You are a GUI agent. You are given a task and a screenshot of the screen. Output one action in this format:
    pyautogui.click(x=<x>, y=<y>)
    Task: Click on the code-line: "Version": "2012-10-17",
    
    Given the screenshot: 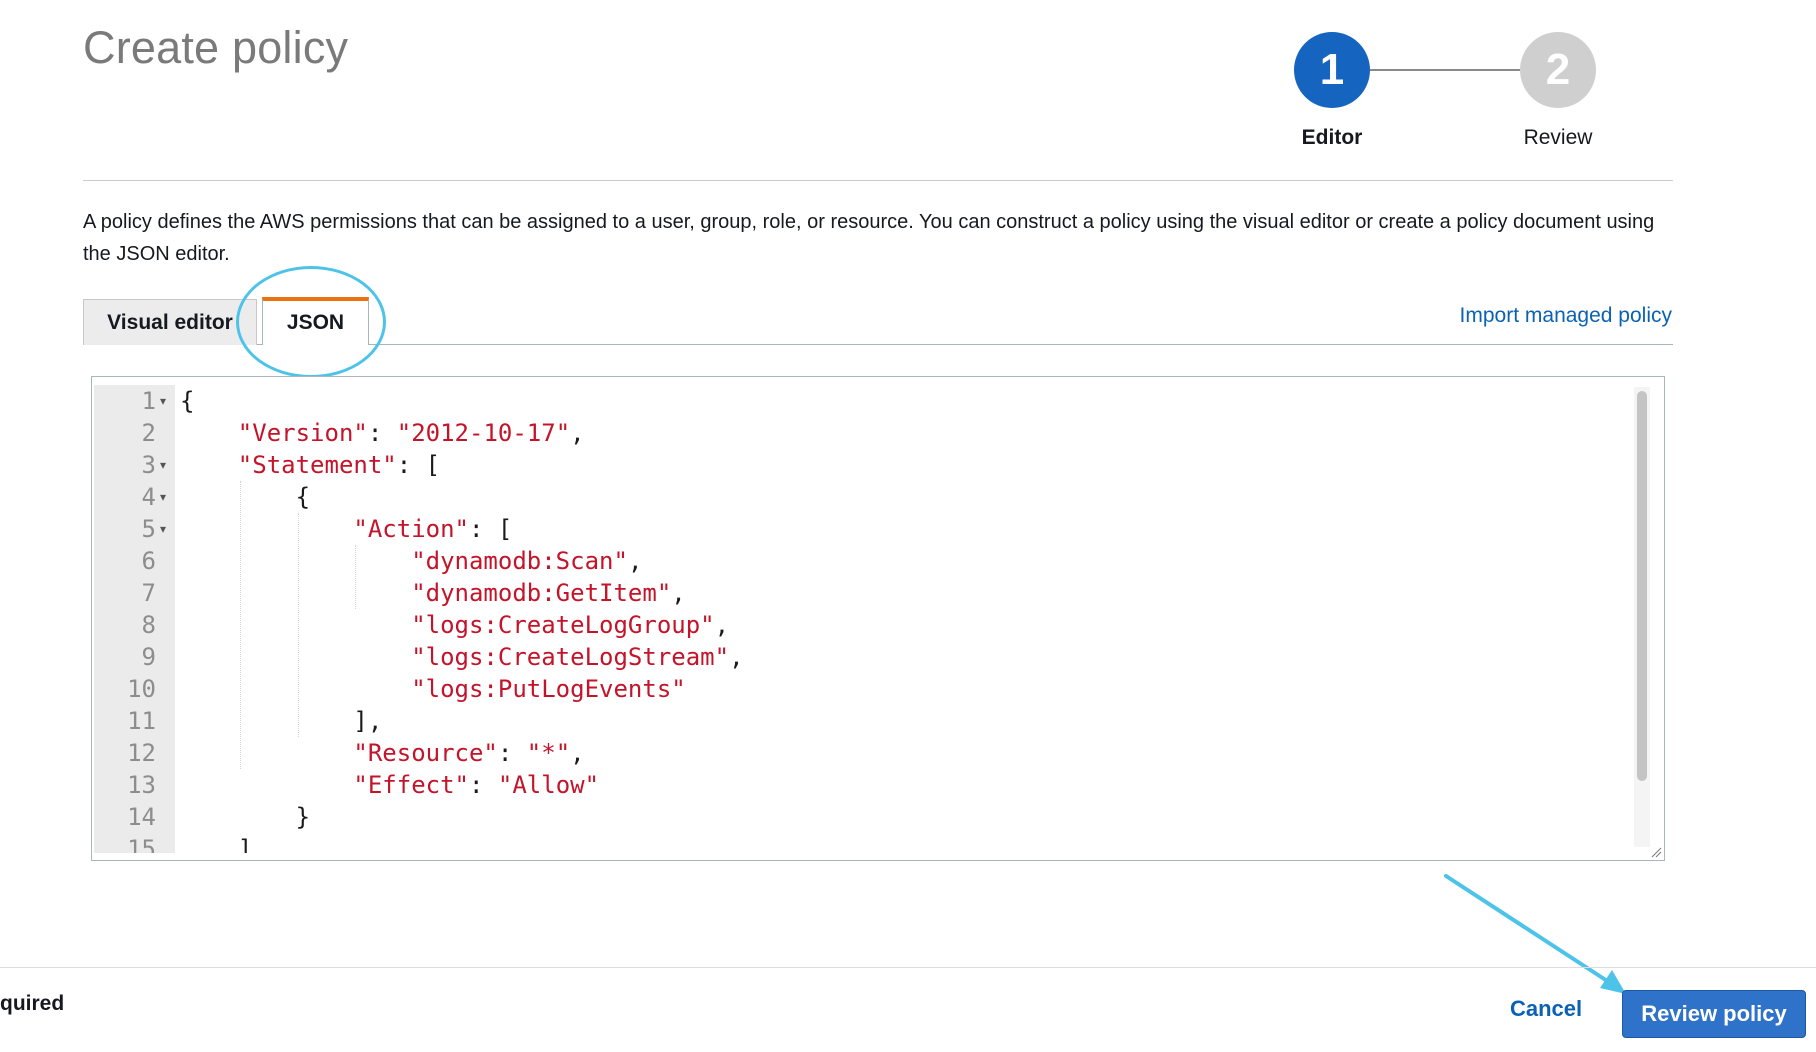 What is the action you would take?
    pyautogui.click(x=411, y=433)
    